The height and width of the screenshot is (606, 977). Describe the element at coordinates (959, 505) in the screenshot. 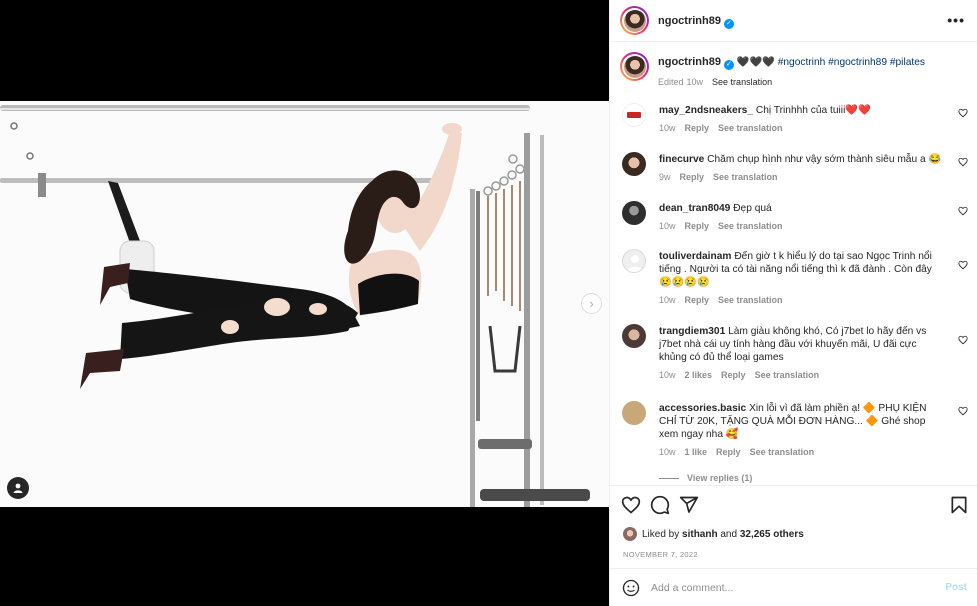

I see `save-icon` at that location.